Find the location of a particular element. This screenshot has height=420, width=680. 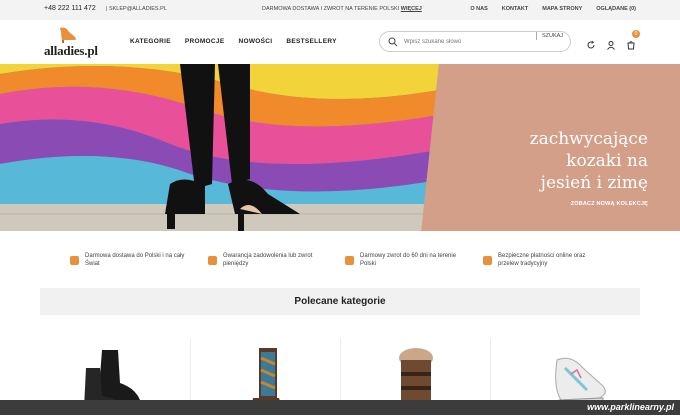

cart-count-badge: 0 is located at coordinates (636, 34).